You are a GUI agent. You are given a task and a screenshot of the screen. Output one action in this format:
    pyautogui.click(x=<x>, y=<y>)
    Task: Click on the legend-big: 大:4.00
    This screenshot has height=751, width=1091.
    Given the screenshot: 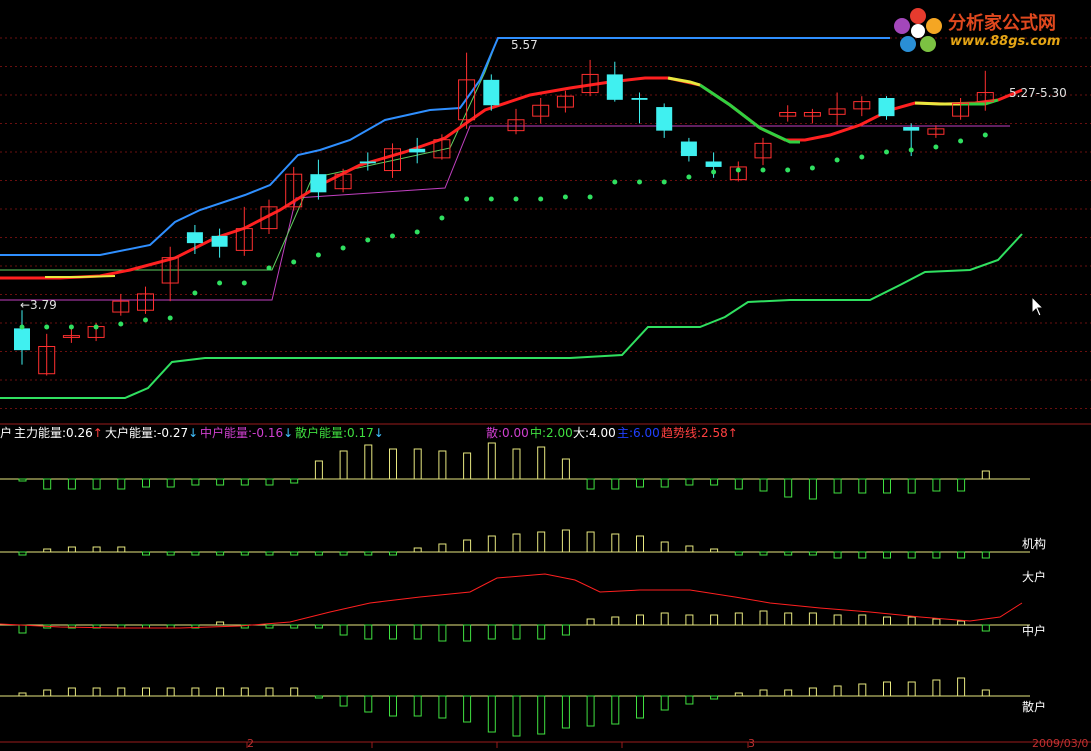 What is the action you would take?
    pyautogui.click(x=594, y=433)
    